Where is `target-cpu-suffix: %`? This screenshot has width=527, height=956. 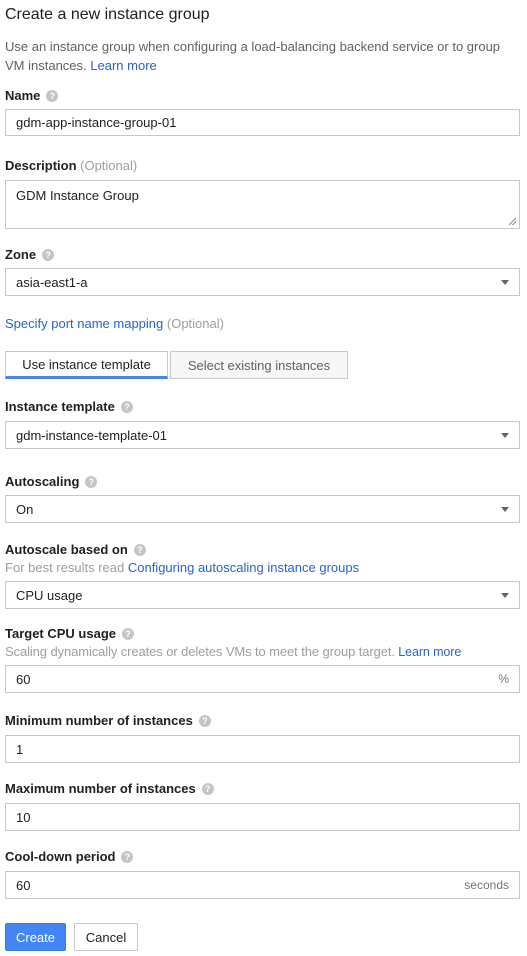
target-cpu-suffix: % is located at coordinates (503, 679).